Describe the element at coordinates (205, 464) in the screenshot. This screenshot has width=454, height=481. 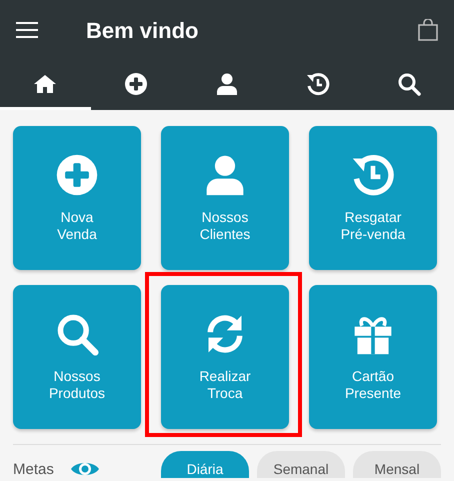
I see `period-tab: Diária` at that location.